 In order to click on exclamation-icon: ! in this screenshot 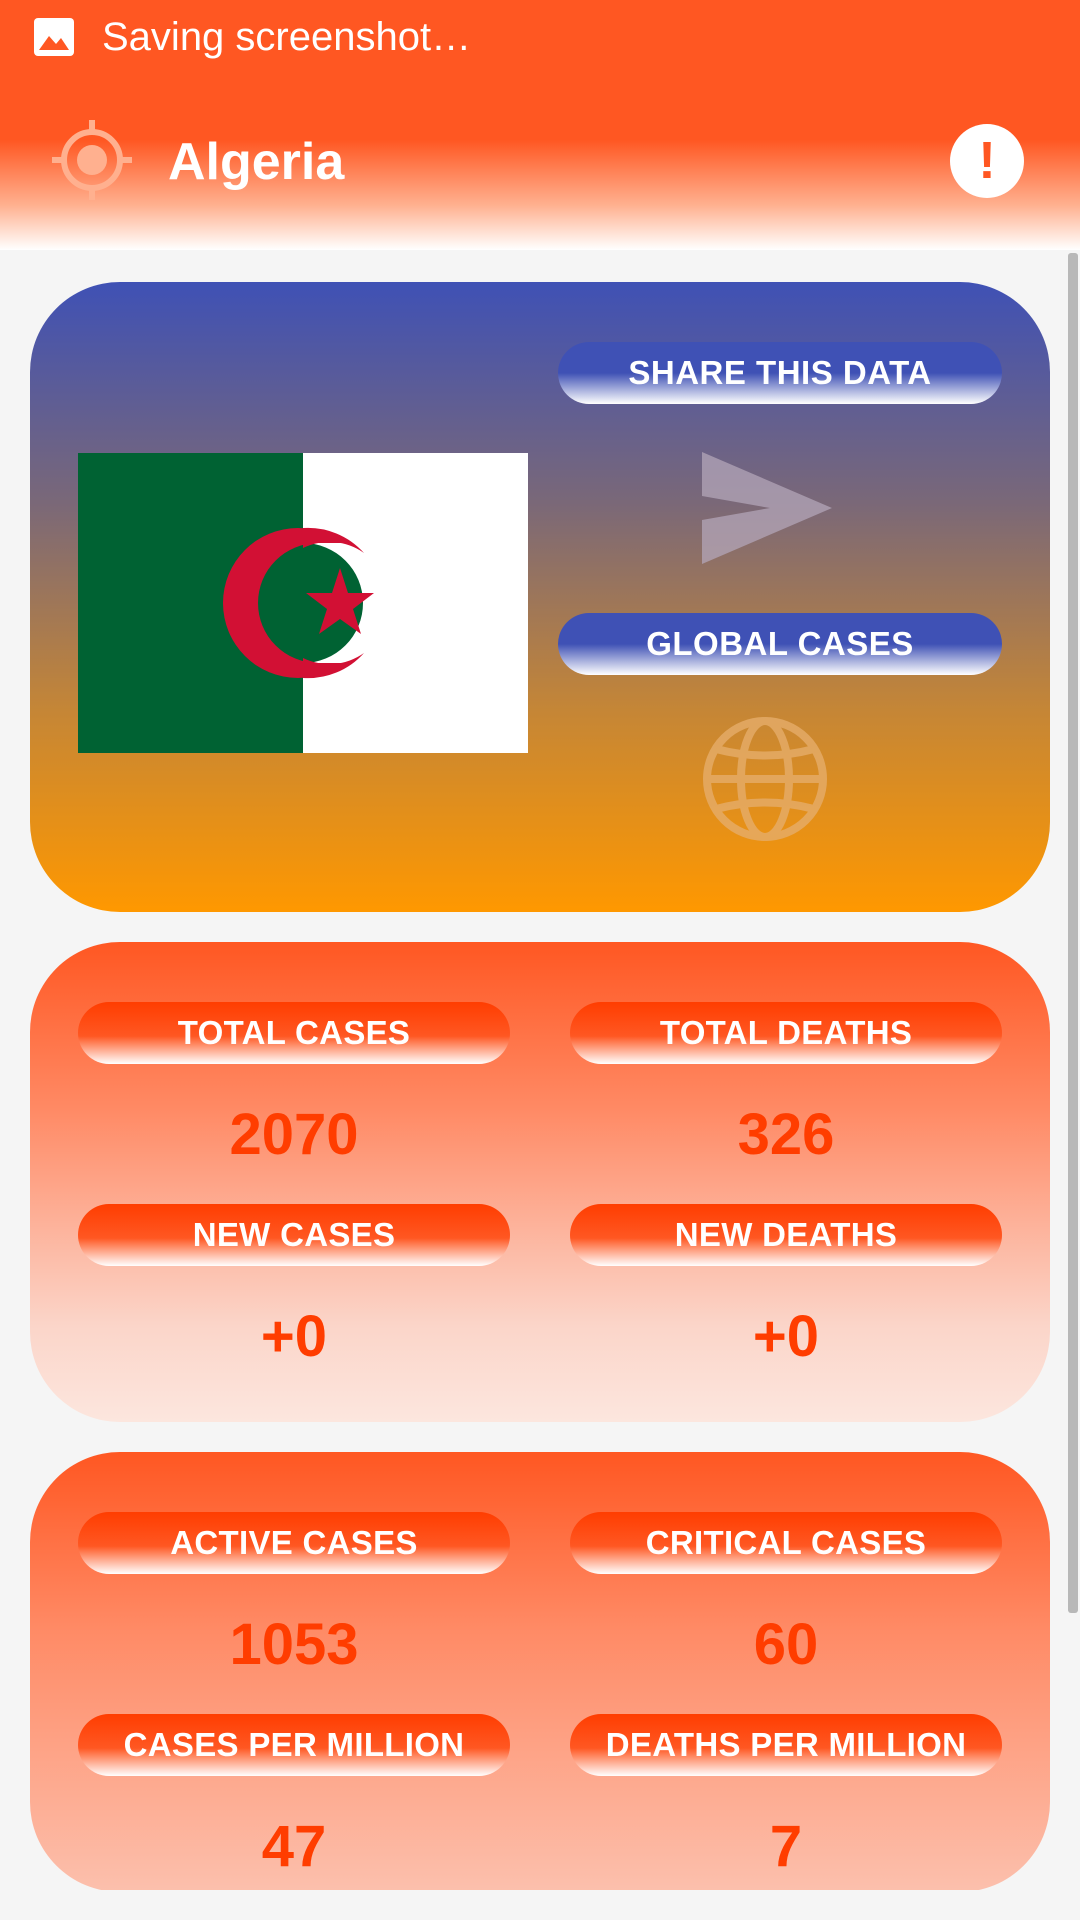, I will do `click(987, 161)`.